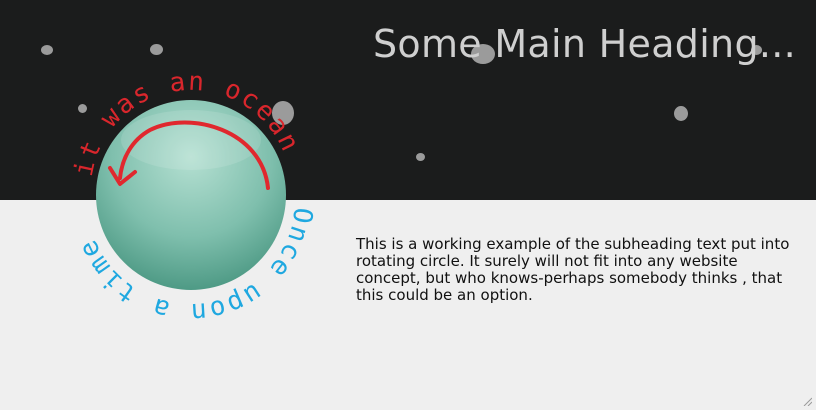 The image size is (816, 410). What do you see at coordinates (807, 401) in the screenshot?
I see `resize-grip-icon` at bounding box center [807, 401].